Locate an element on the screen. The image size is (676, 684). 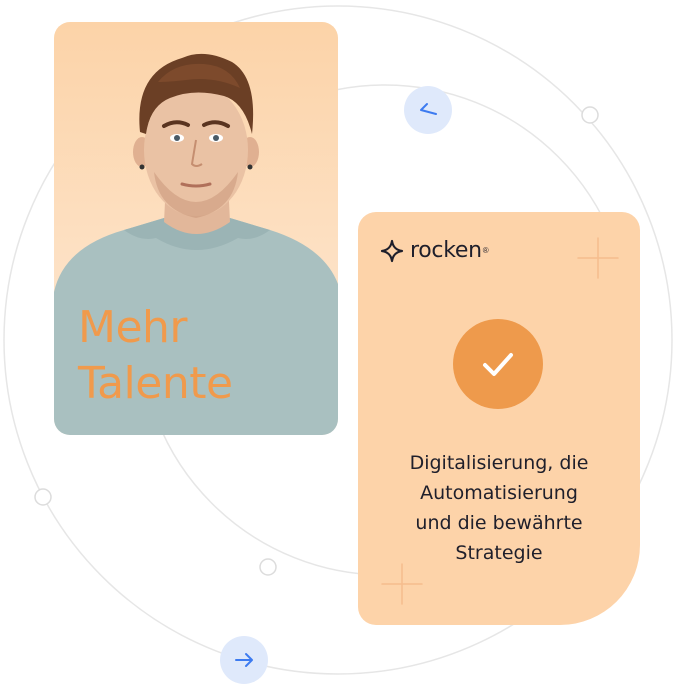
check-badge is located at coordinates (498, 364).